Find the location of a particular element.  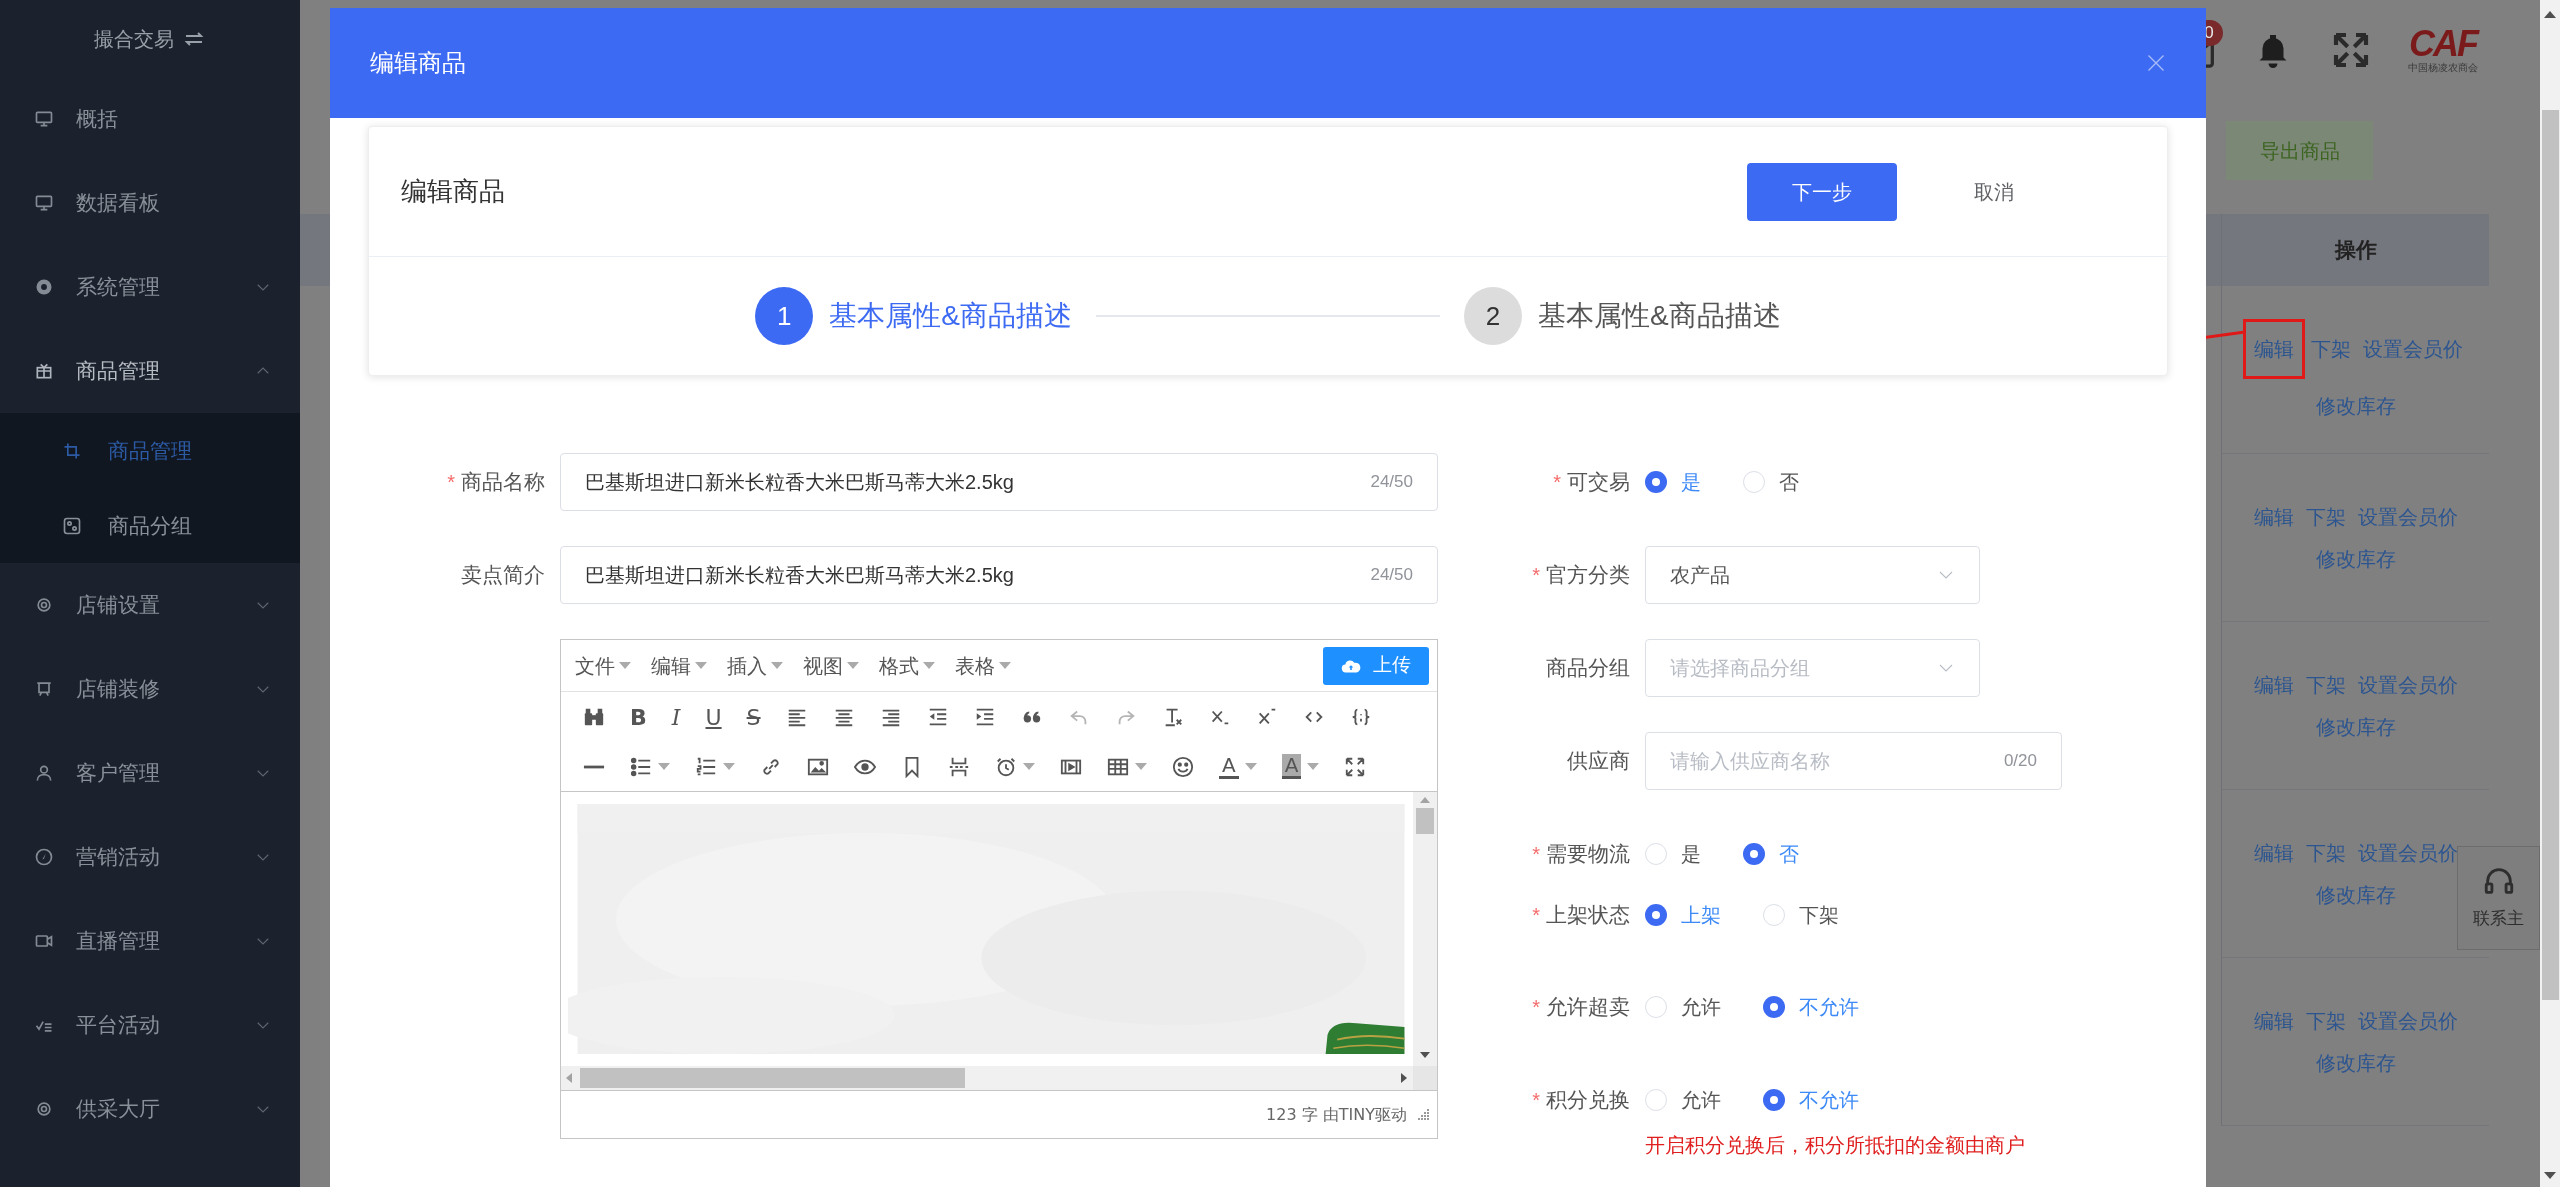

menu-button: 插入 is located at coordinates (755, 665).